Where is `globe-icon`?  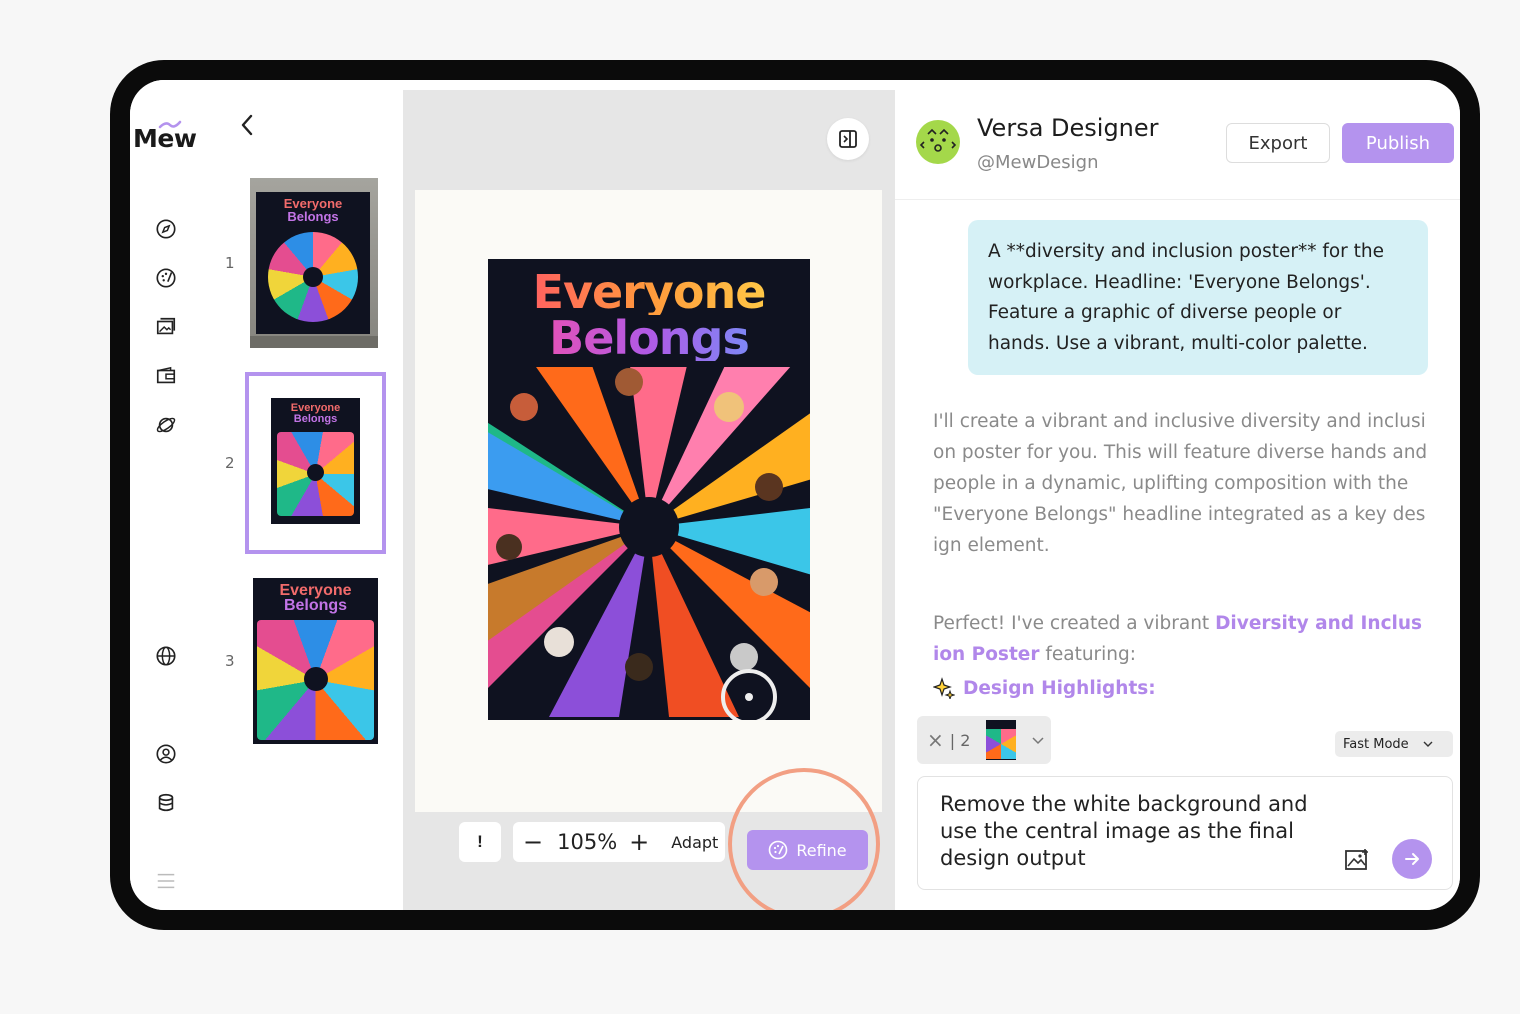 globe-icon is located at coordinates (166, 656).